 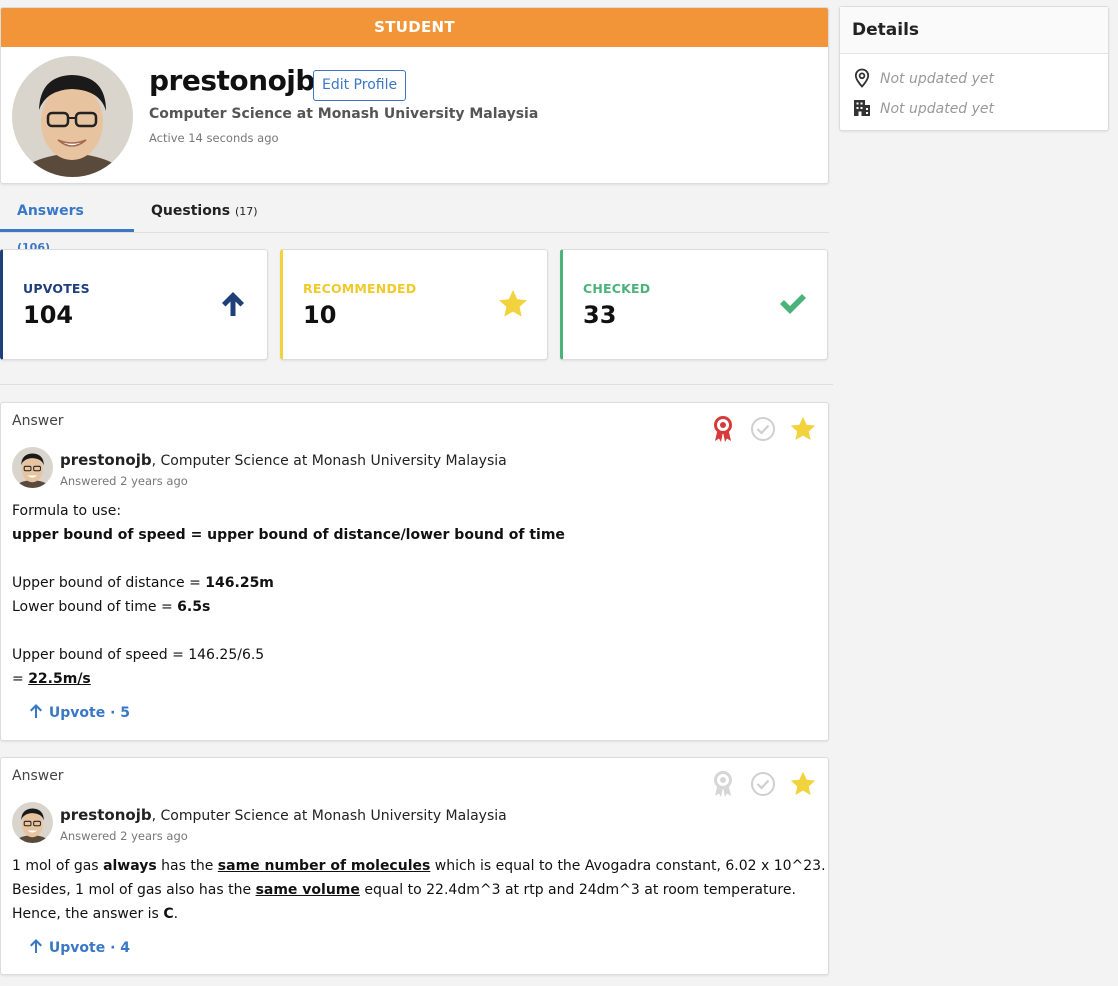 I want to click on upvotes-stat-label: UPVOTES, so click(x=56, y=288).